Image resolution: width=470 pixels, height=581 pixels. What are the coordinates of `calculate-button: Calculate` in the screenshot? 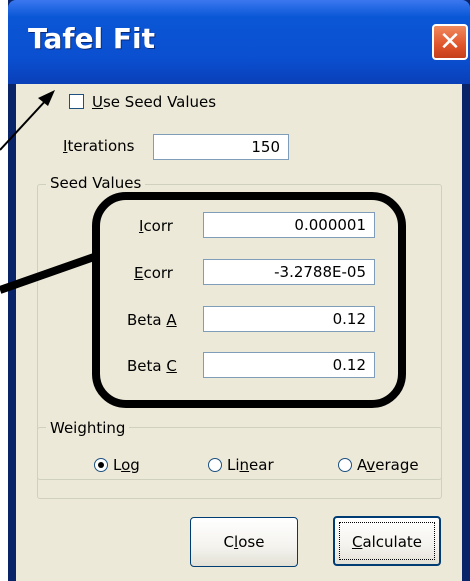 It's located at (387, 541).